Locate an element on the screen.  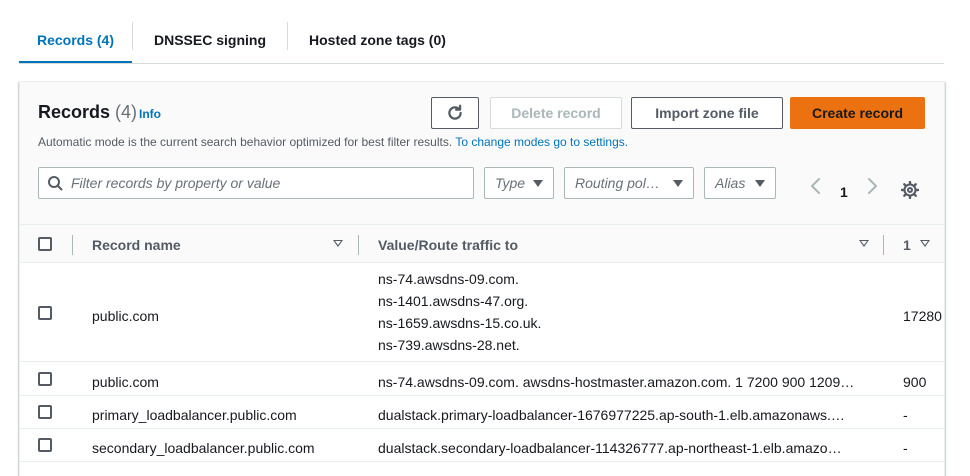
info-link: Info is located at coordinates (150, 114).